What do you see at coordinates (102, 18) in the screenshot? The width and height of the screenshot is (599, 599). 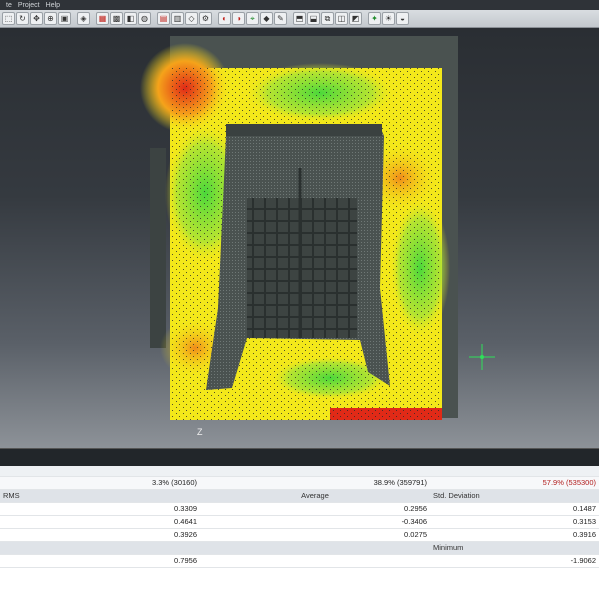 I see `points-icon: ▦` at bounding box center [102, 18].